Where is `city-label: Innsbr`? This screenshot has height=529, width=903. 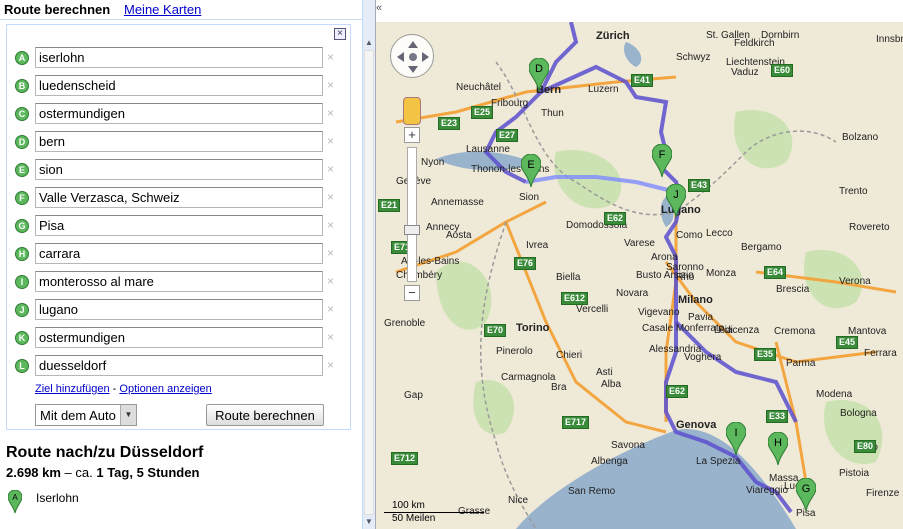 city-label: Innsbr is located at coordinates (889, 39).